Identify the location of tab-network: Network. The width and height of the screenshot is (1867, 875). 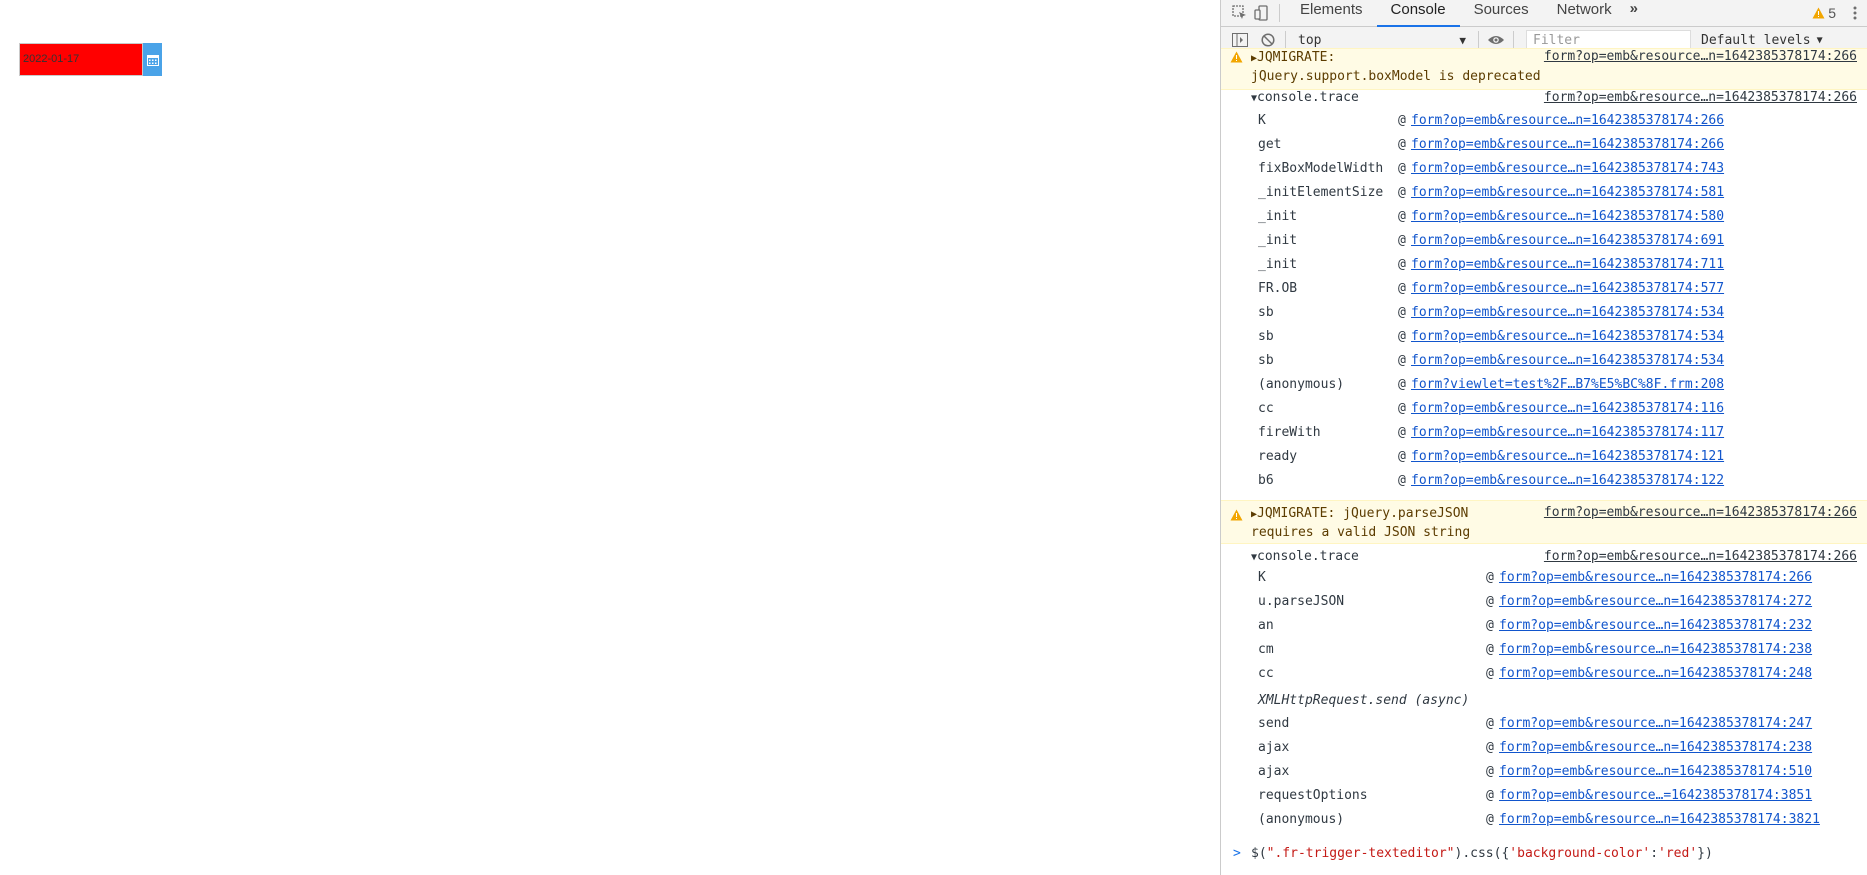
(1584, 13).